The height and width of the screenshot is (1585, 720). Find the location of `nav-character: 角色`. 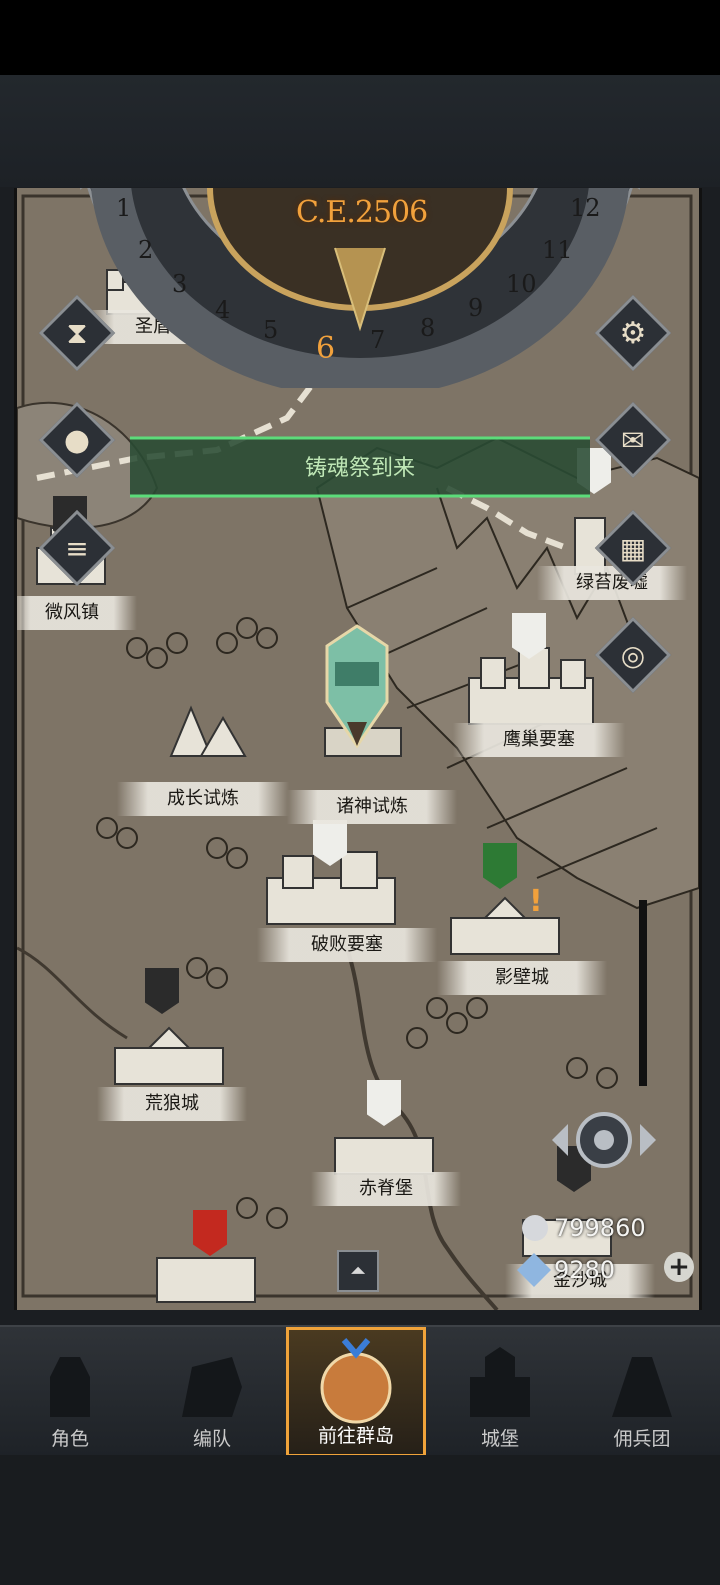

nav-character: 角色 is located at coordinates (70, 1392).